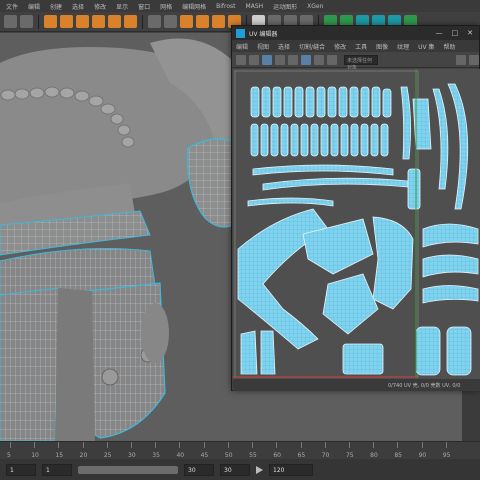 Image resolution: width=480 pixels, height=480 pixels. I want to click on menu-item: XGen, so click(315, 6).